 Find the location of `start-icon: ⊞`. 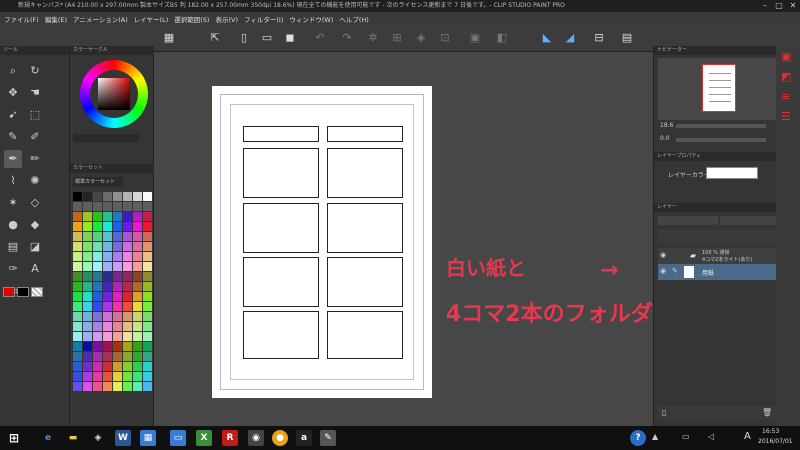

start-icon: ⊞ is located at coordinates (14, 438).